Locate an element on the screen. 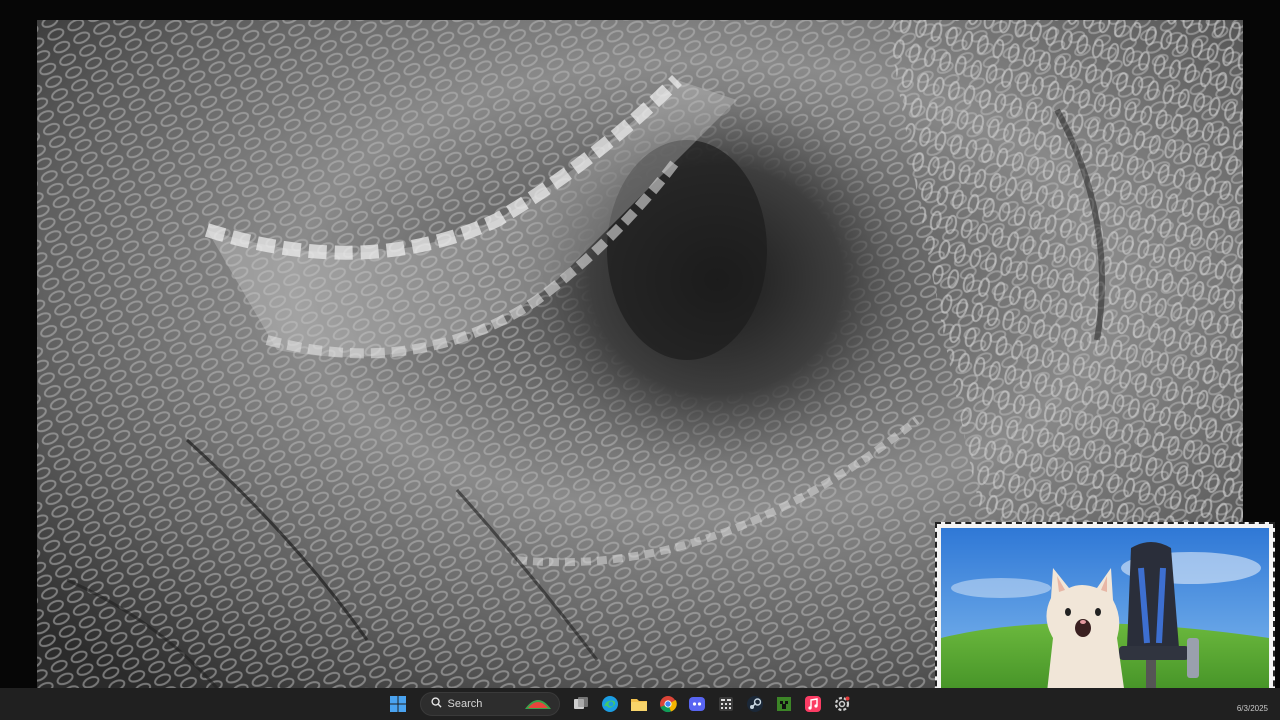  settings-icon is located at coordinates (842, 704).